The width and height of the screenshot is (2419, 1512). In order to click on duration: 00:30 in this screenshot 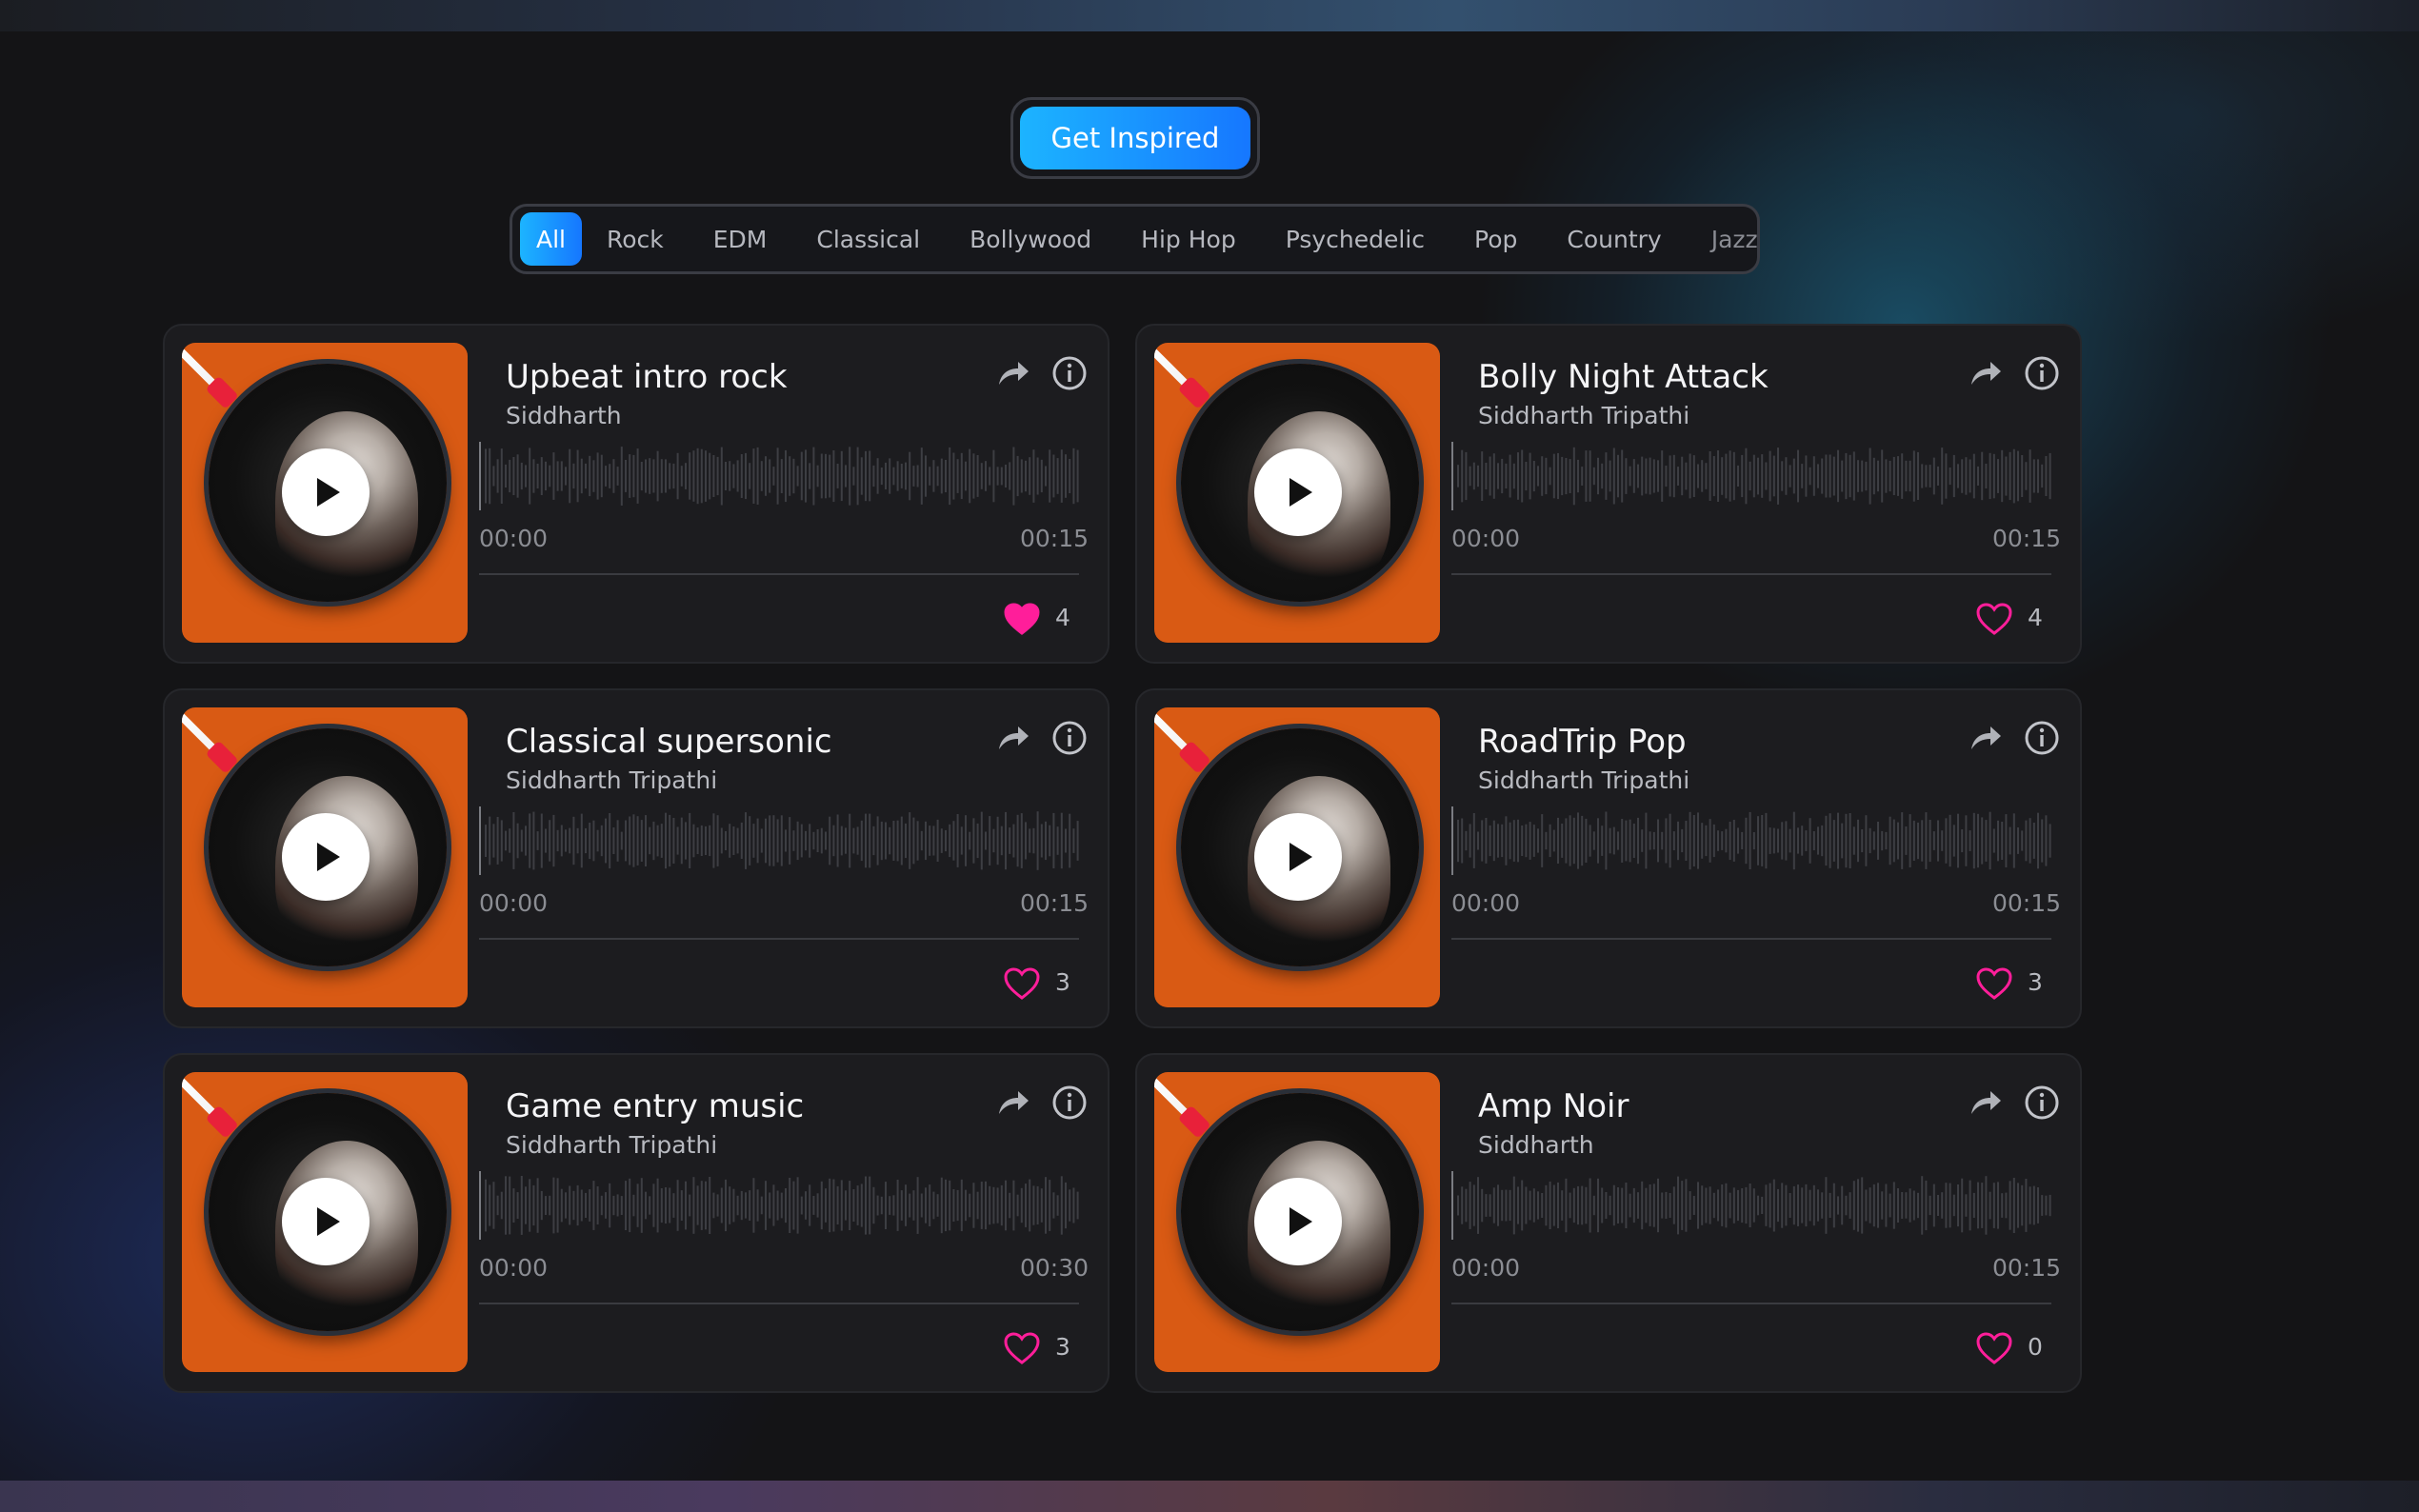, I will do `click(1054, 1268)`.